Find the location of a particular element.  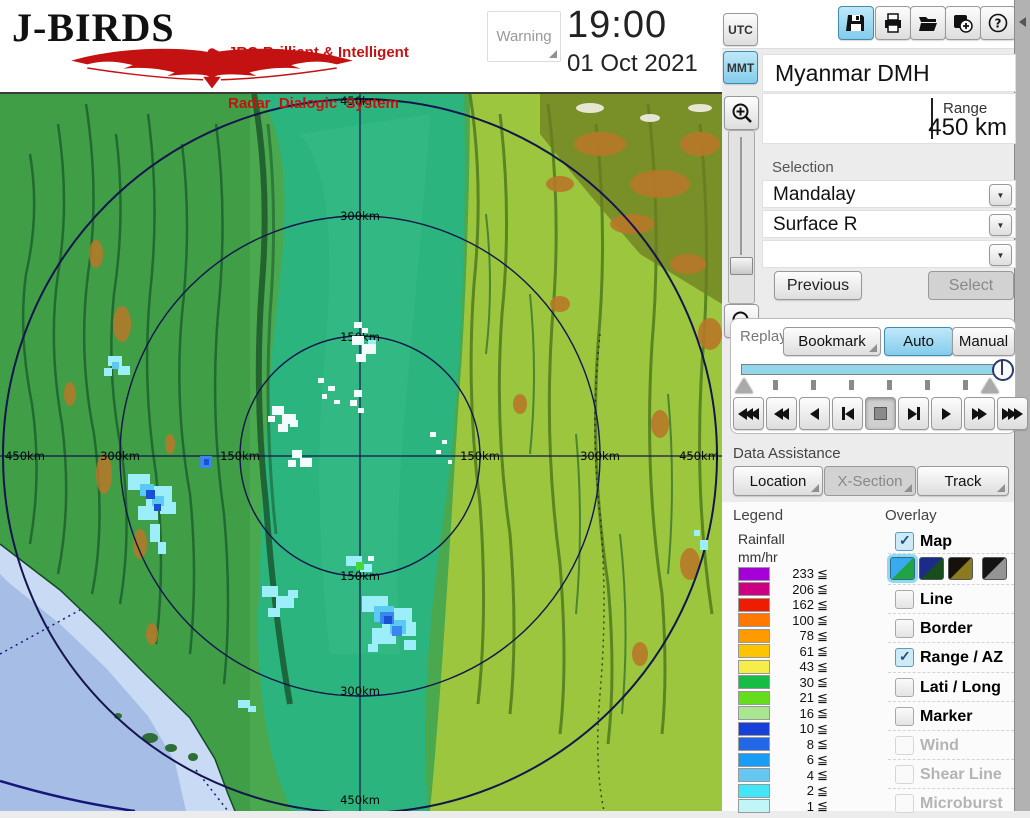

select-button: Select is located at coordinates (971, 285).